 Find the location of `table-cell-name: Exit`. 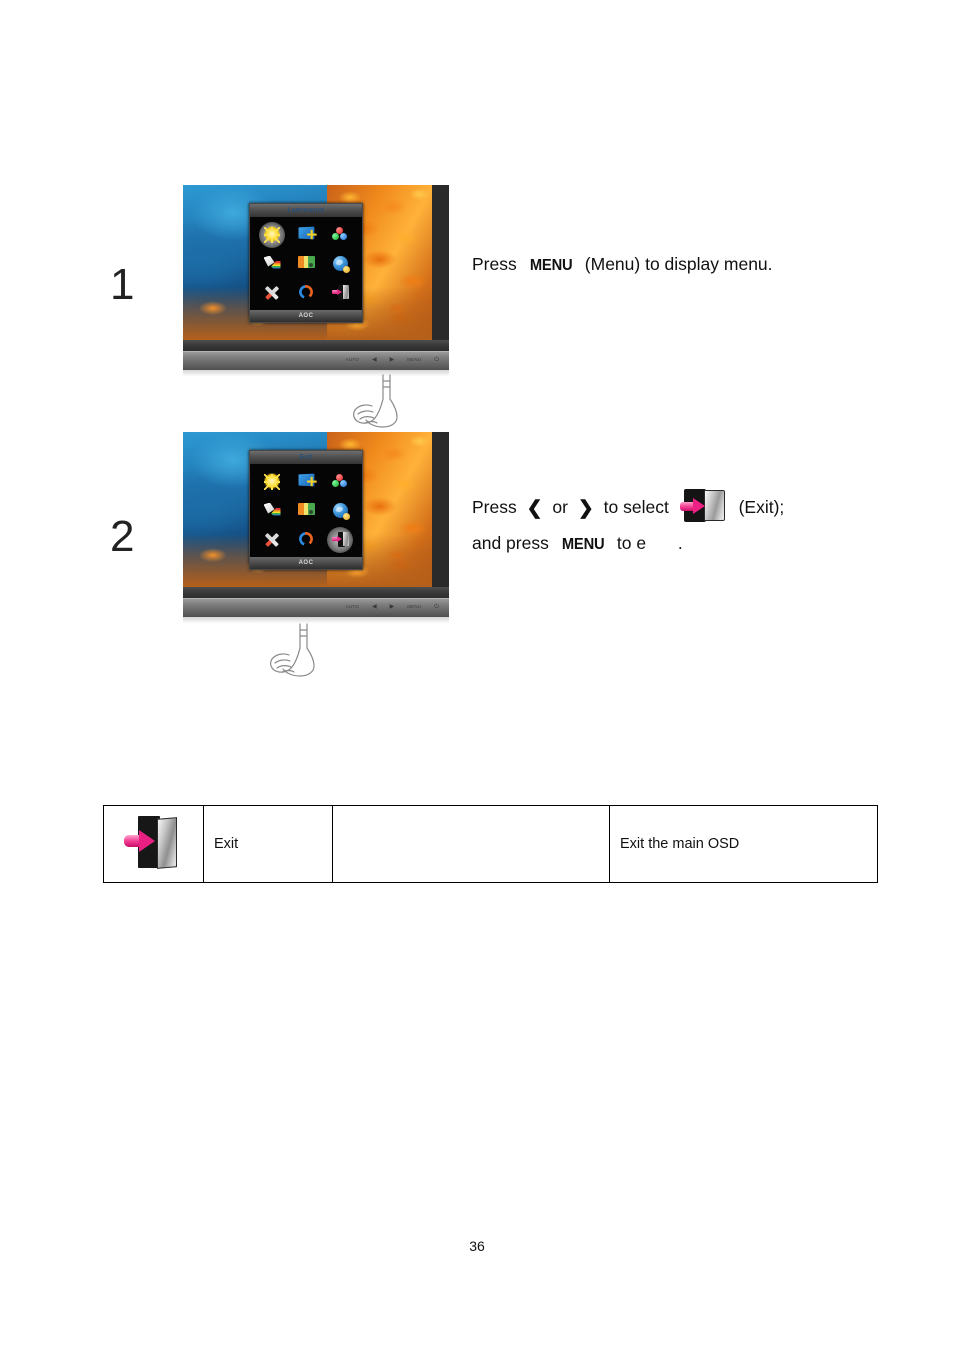

table-cell-name: Exit is located at coordinates (268, 844).